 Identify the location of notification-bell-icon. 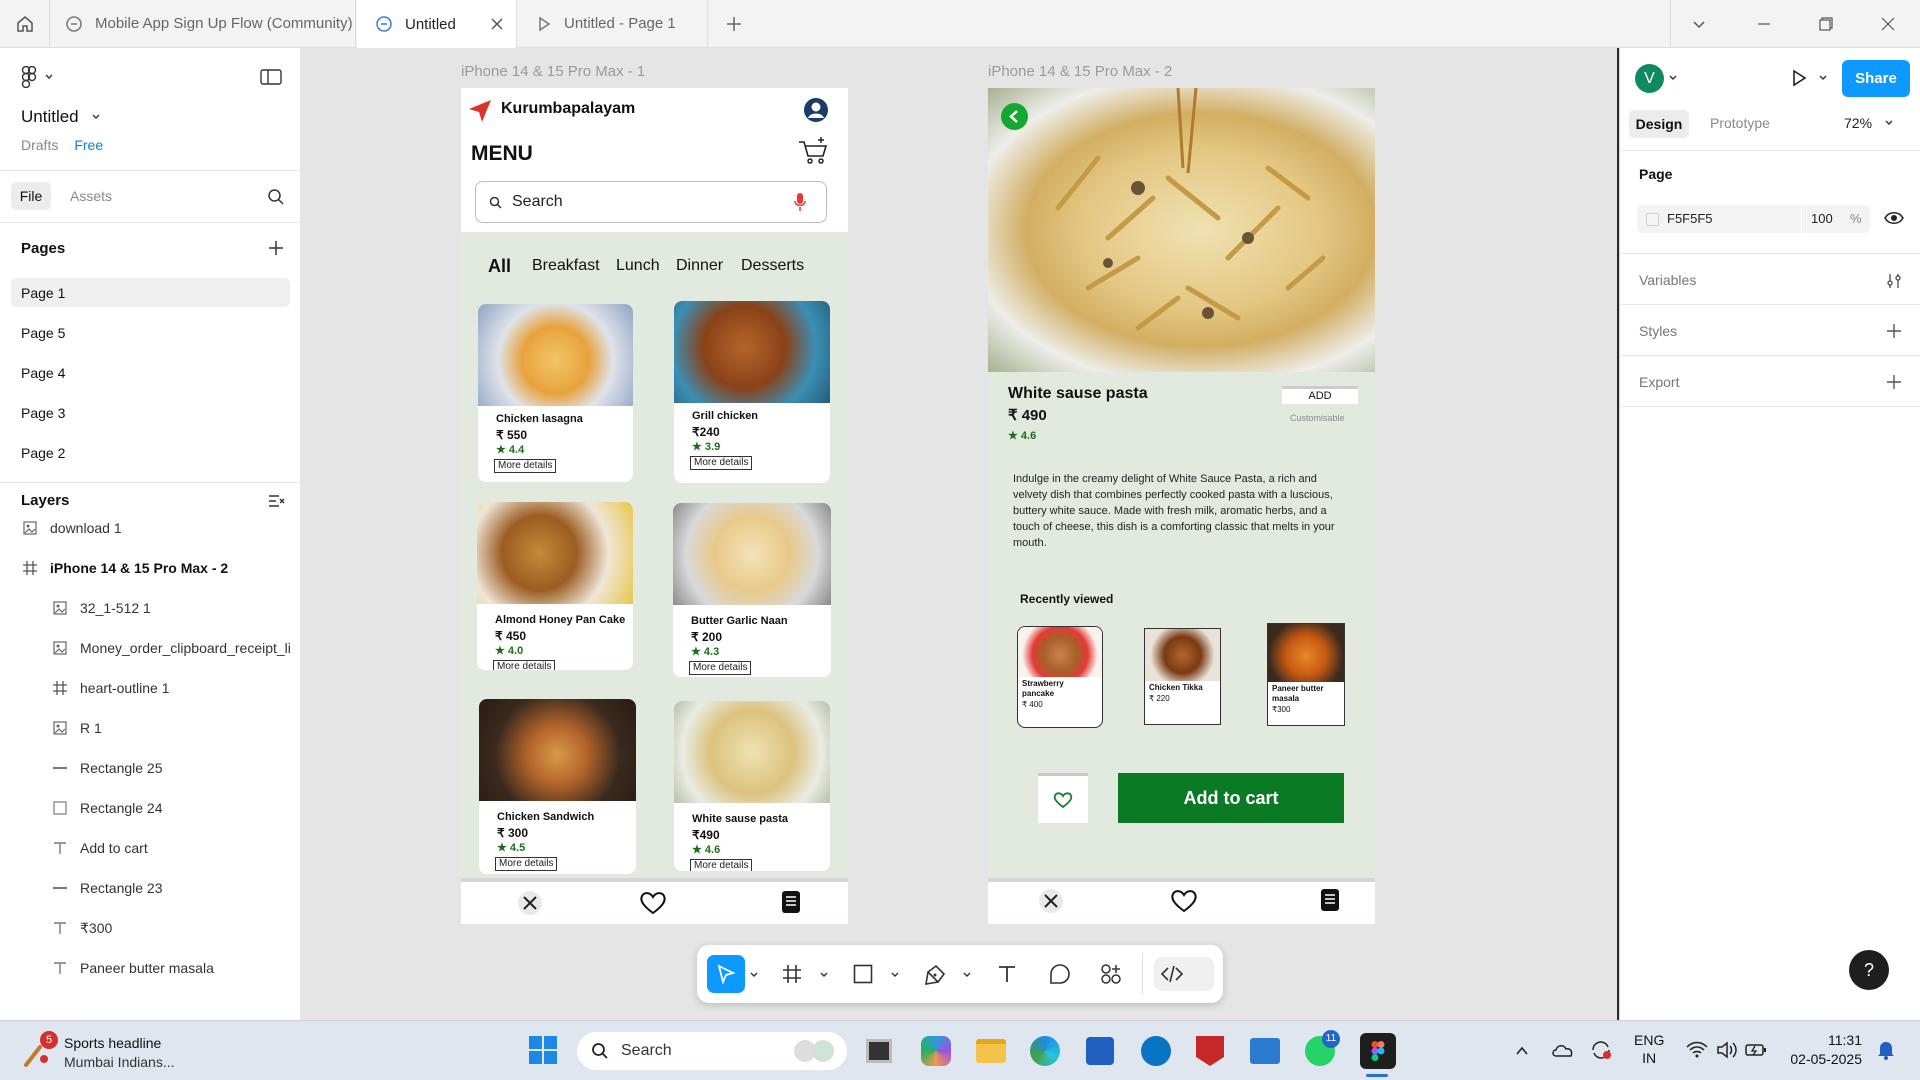
(1886, 1050).